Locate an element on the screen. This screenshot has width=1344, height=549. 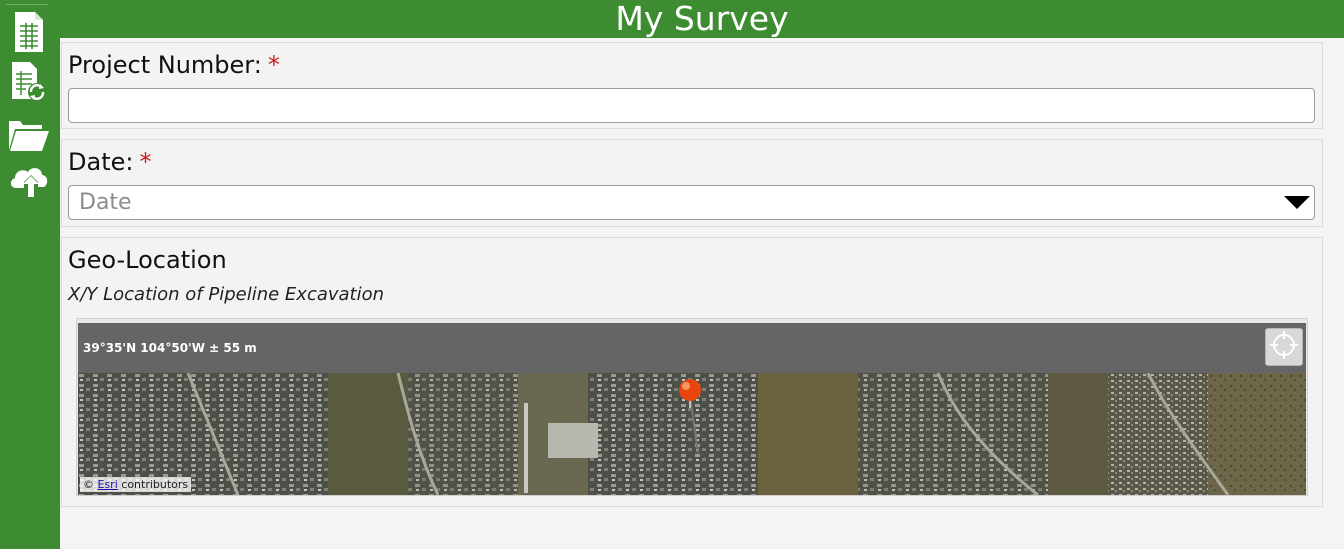
map-pin-icon is located at coordinates (690, 395).